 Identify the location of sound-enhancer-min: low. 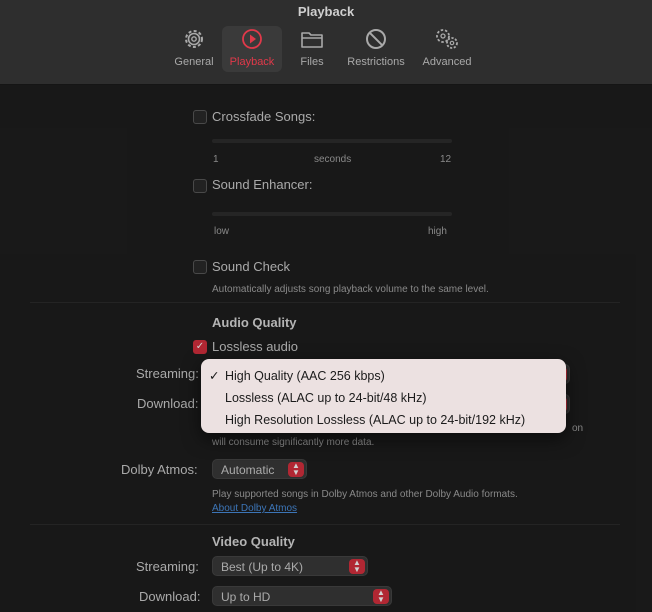
(222, 231).